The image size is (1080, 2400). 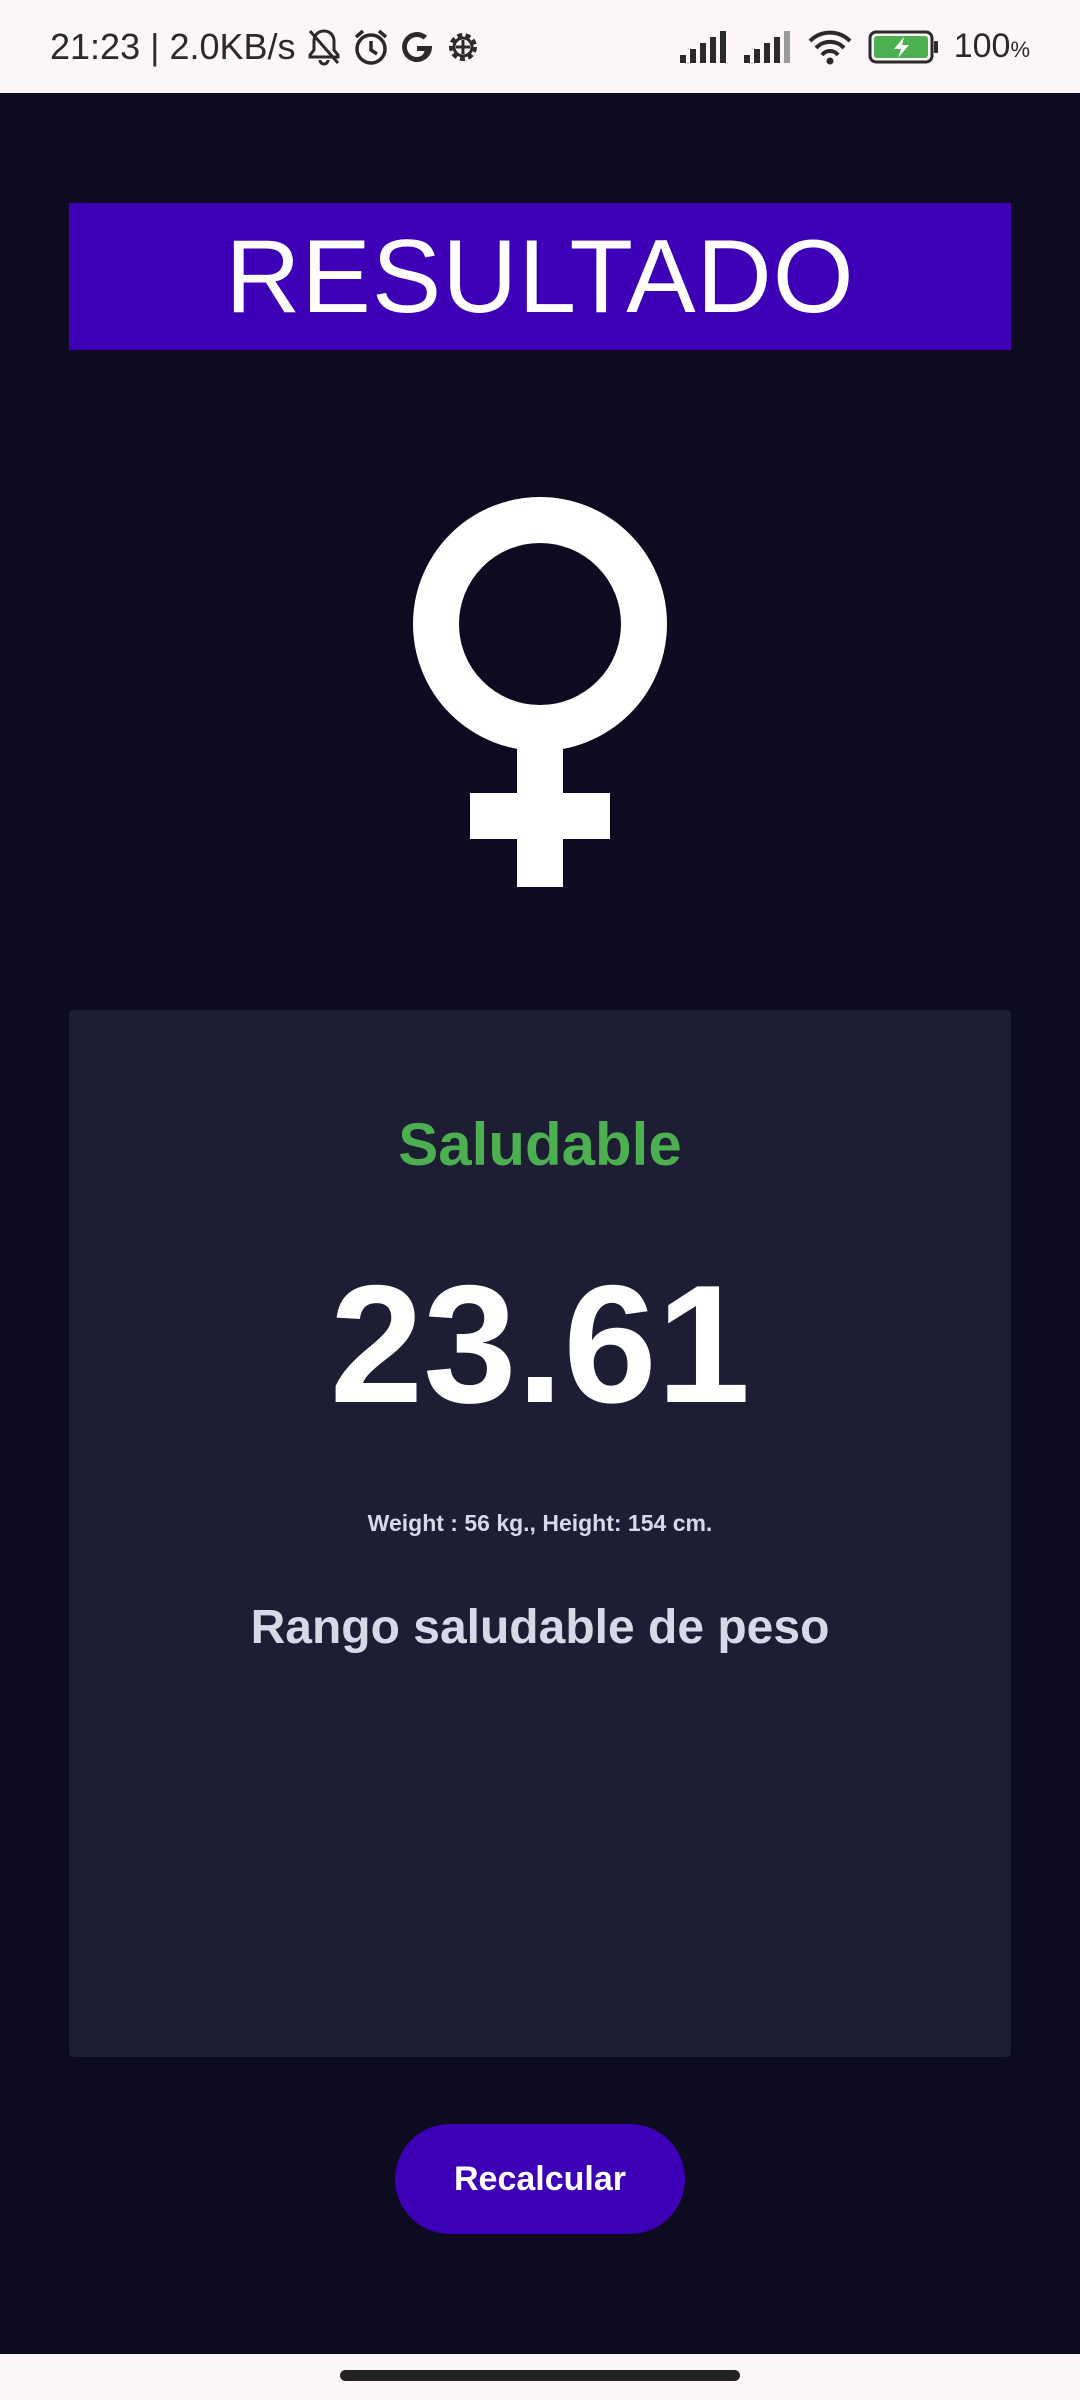 I want to click on home-gesture-handle, so click(x=540, y=2375).